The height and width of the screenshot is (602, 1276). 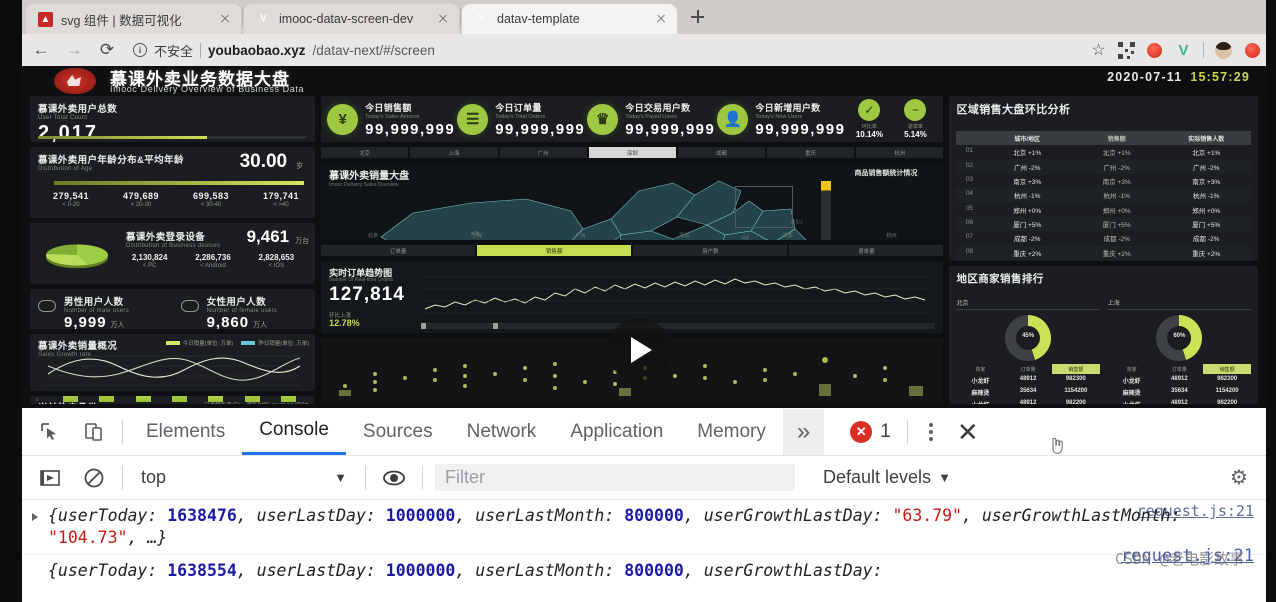 I want to click on col-sales: 销售额, so click(x=1116, y=139).